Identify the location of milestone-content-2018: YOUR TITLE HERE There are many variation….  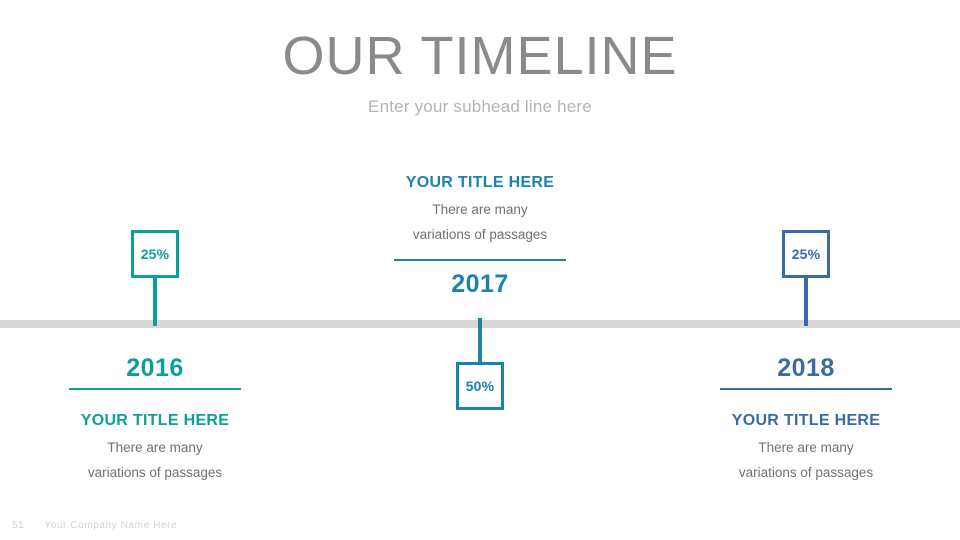
(806, 437).